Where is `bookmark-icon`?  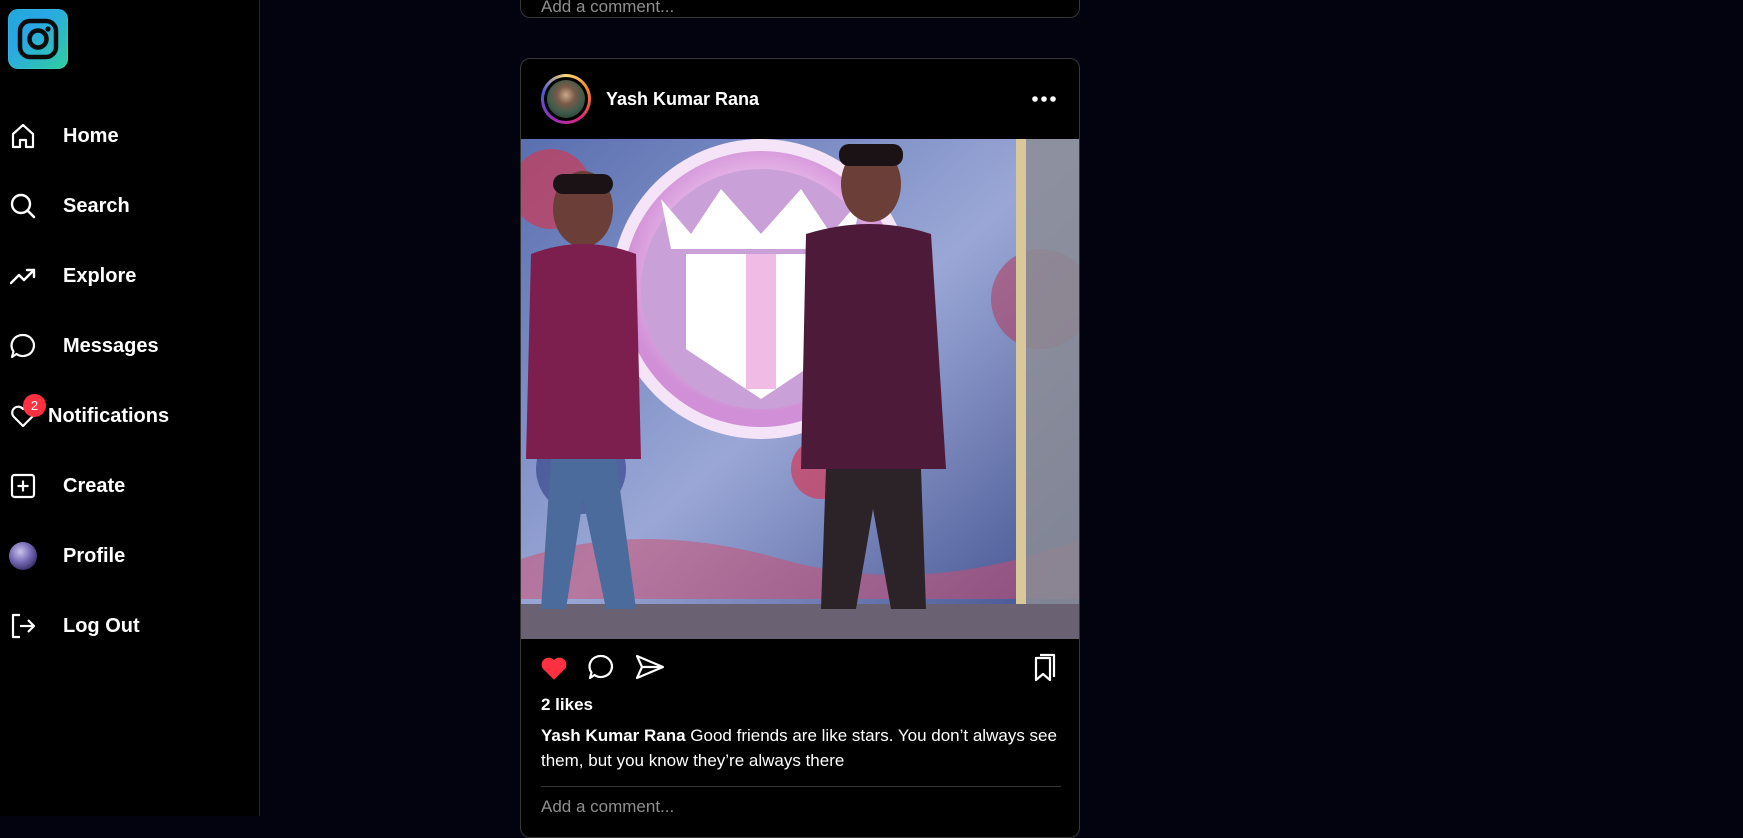 bookmark-icon is located at coordinates (1045, 667).